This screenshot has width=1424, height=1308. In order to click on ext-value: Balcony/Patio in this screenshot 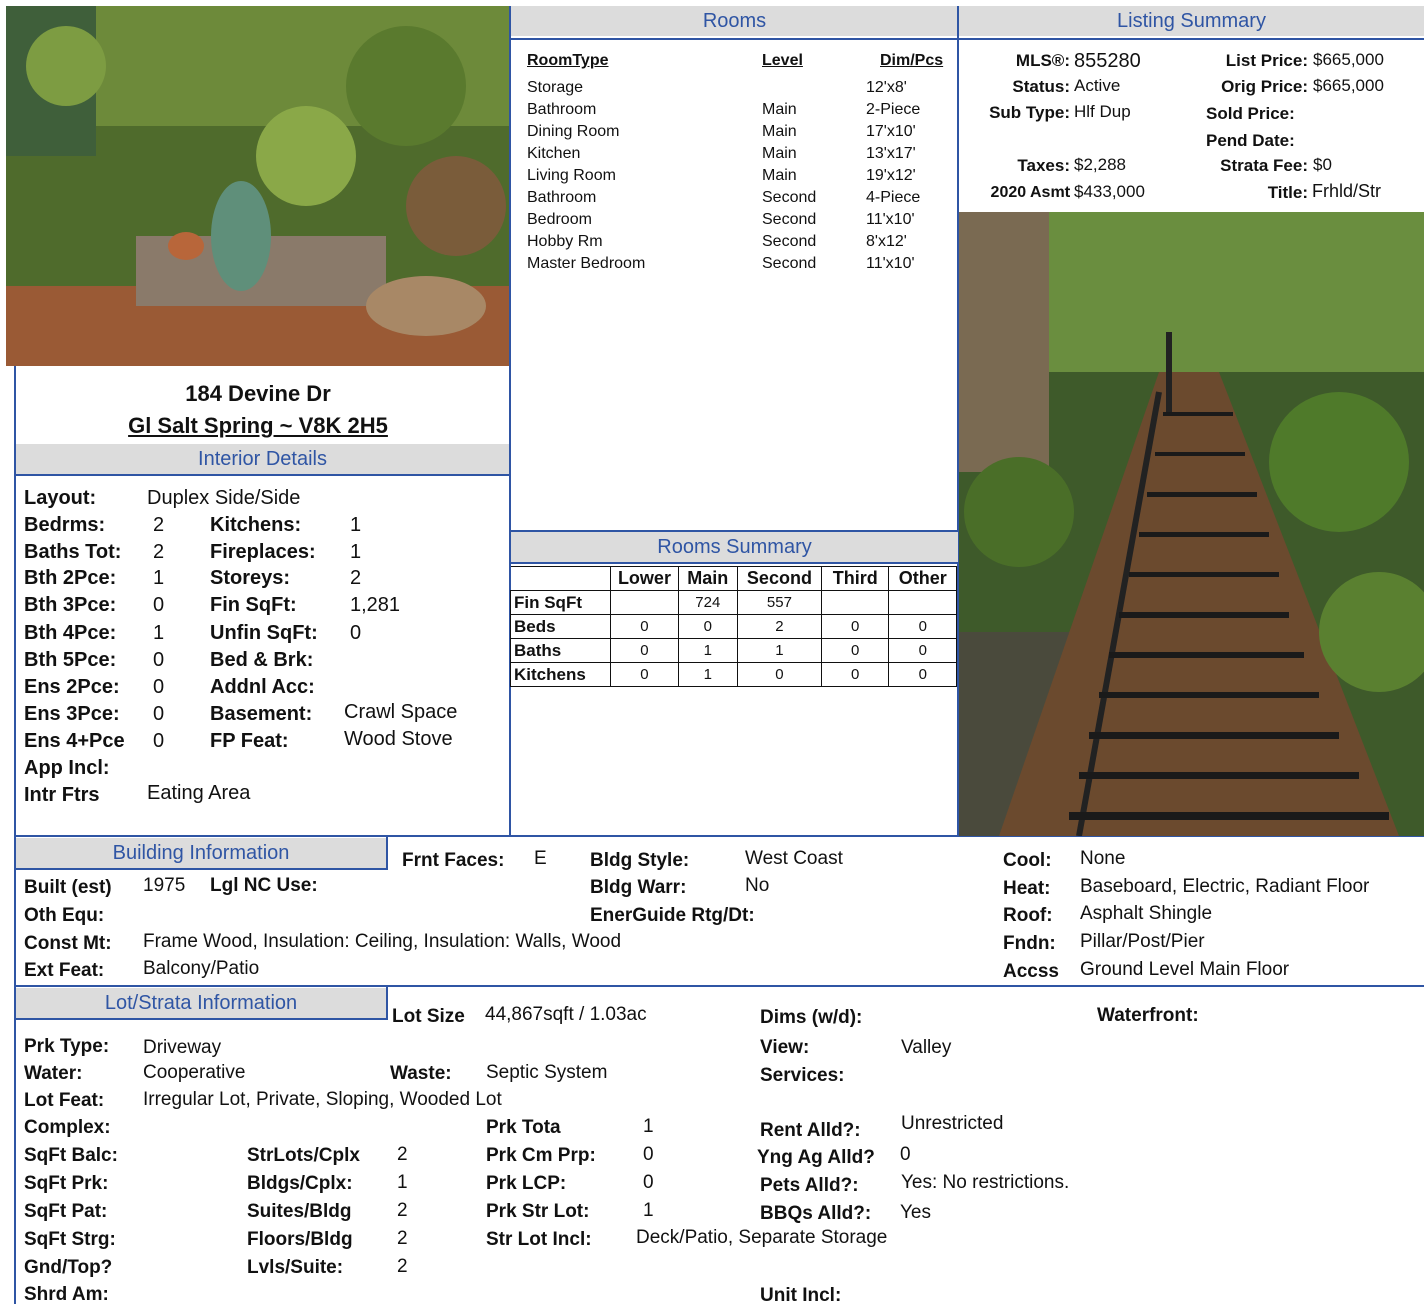, I will do `click(201, 968)`.